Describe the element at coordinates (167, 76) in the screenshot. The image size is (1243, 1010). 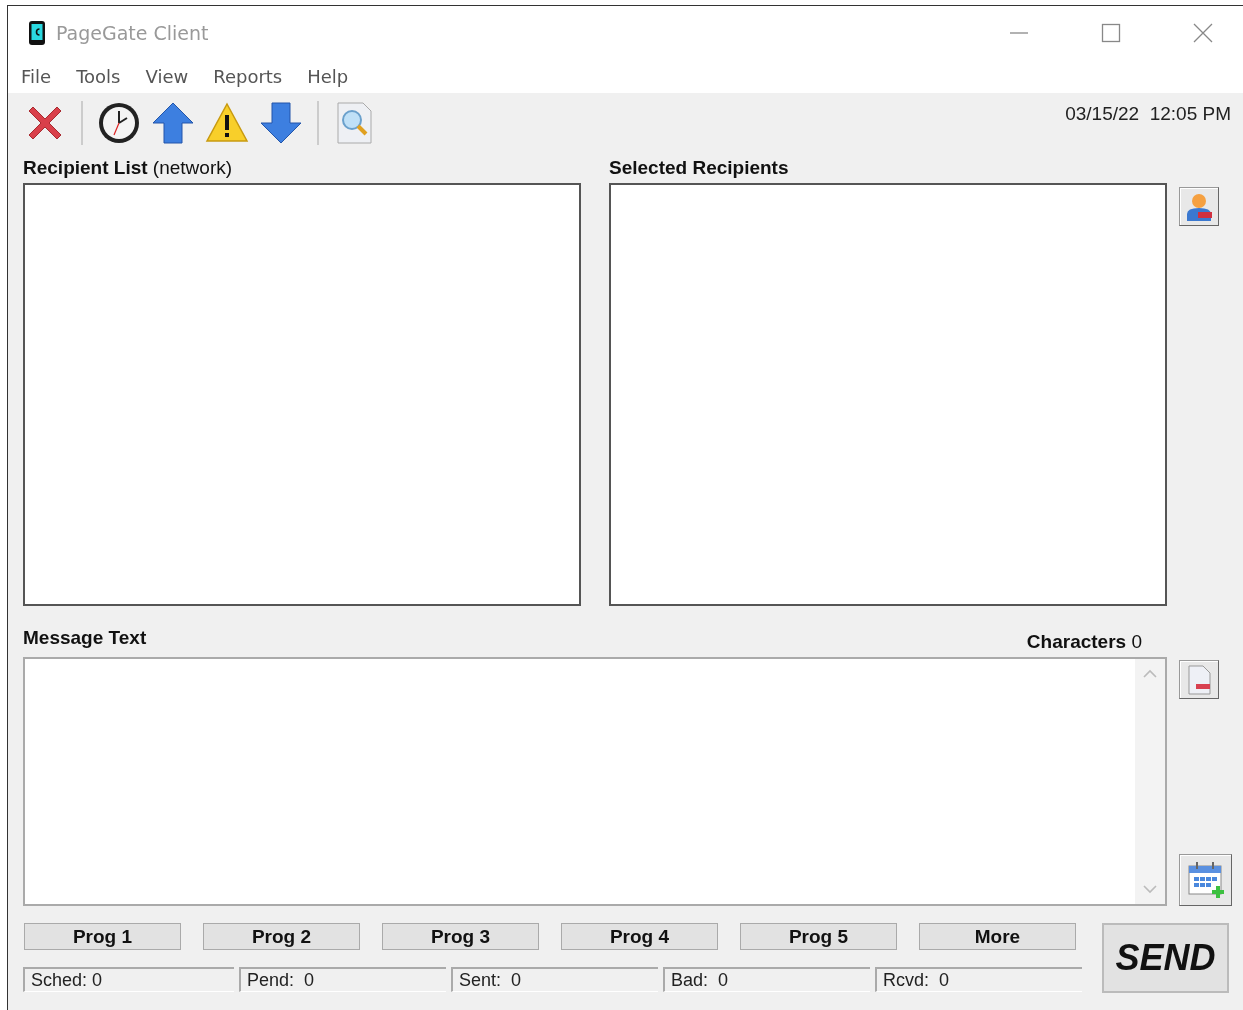
I see `menu-item: View` at that location.